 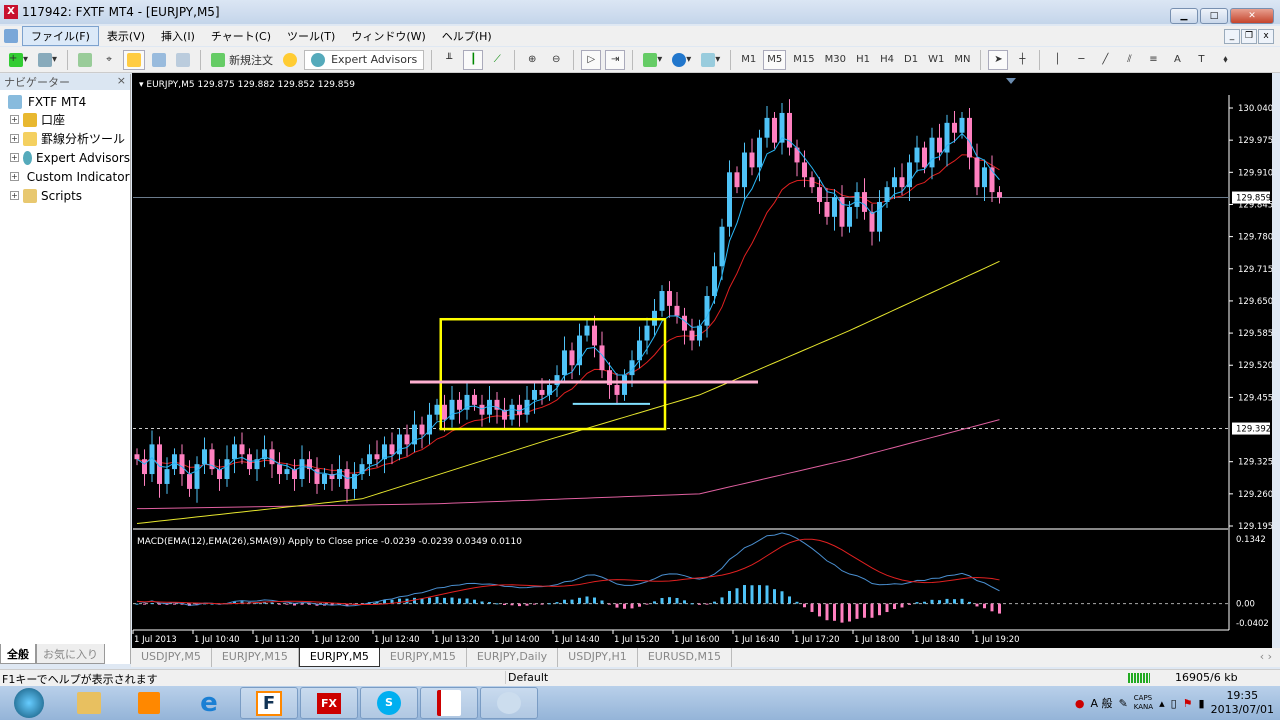 What do you see at coordinates (171, 657) in the screenshot?
I see `chart-tab: USDJPY,M5` at bounding box center [171, 657].